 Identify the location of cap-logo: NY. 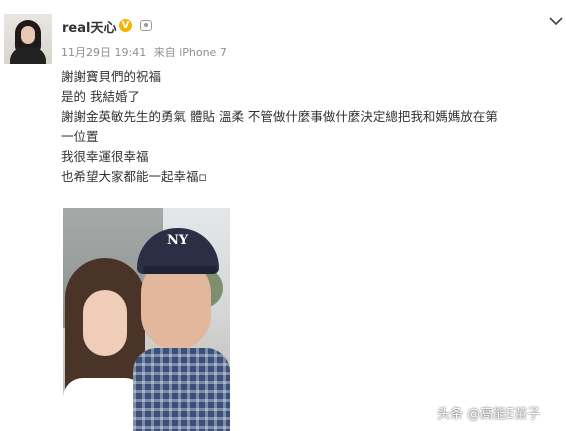
(178, 240).